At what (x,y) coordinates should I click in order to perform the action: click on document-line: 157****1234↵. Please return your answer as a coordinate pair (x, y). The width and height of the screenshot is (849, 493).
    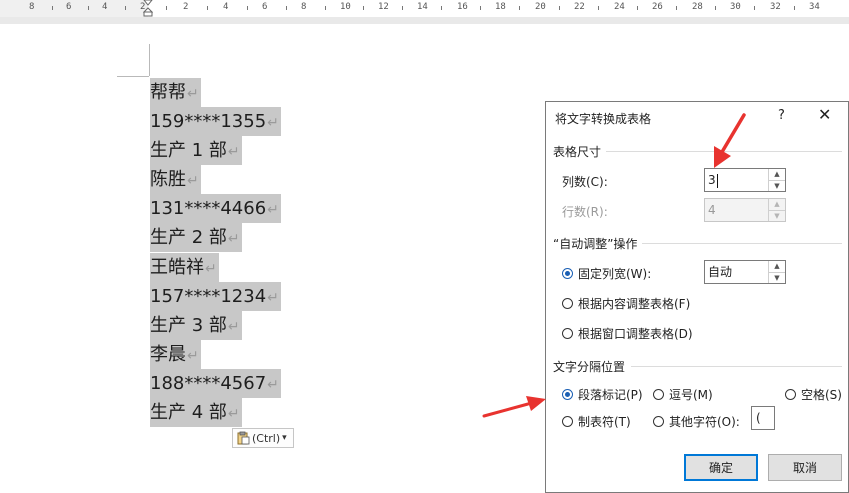
    Looking at the image, I should click on (215, 296).